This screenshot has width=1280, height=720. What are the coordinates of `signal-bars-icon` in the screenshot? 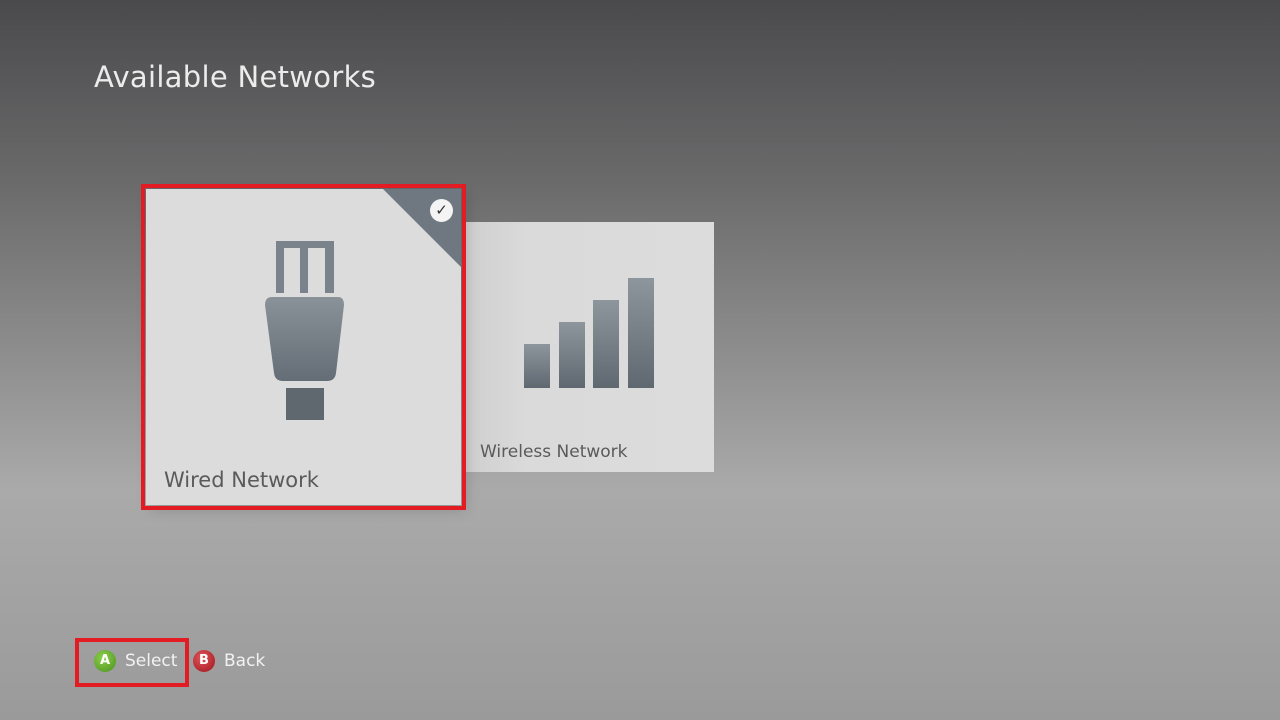 It's located at (589, 333).